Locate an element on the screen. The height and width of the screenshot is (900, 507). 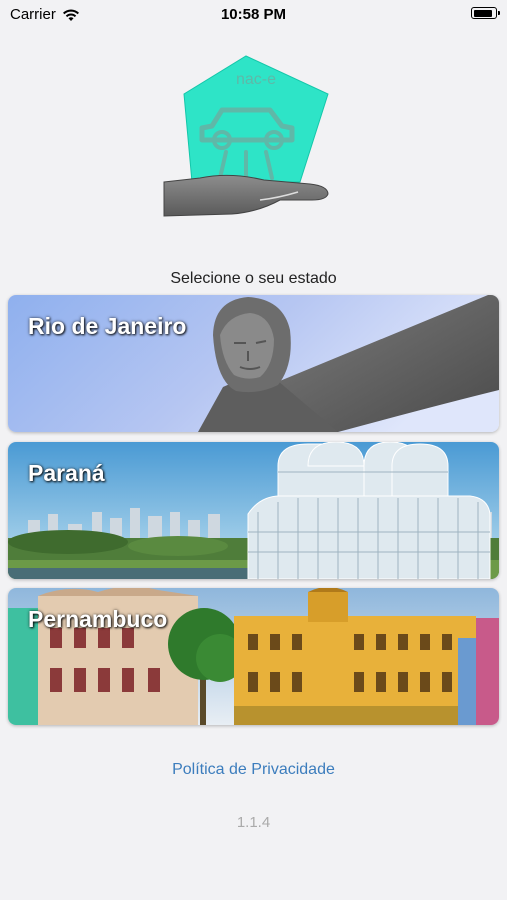
battery-icon is located at coordinates (485, 13).